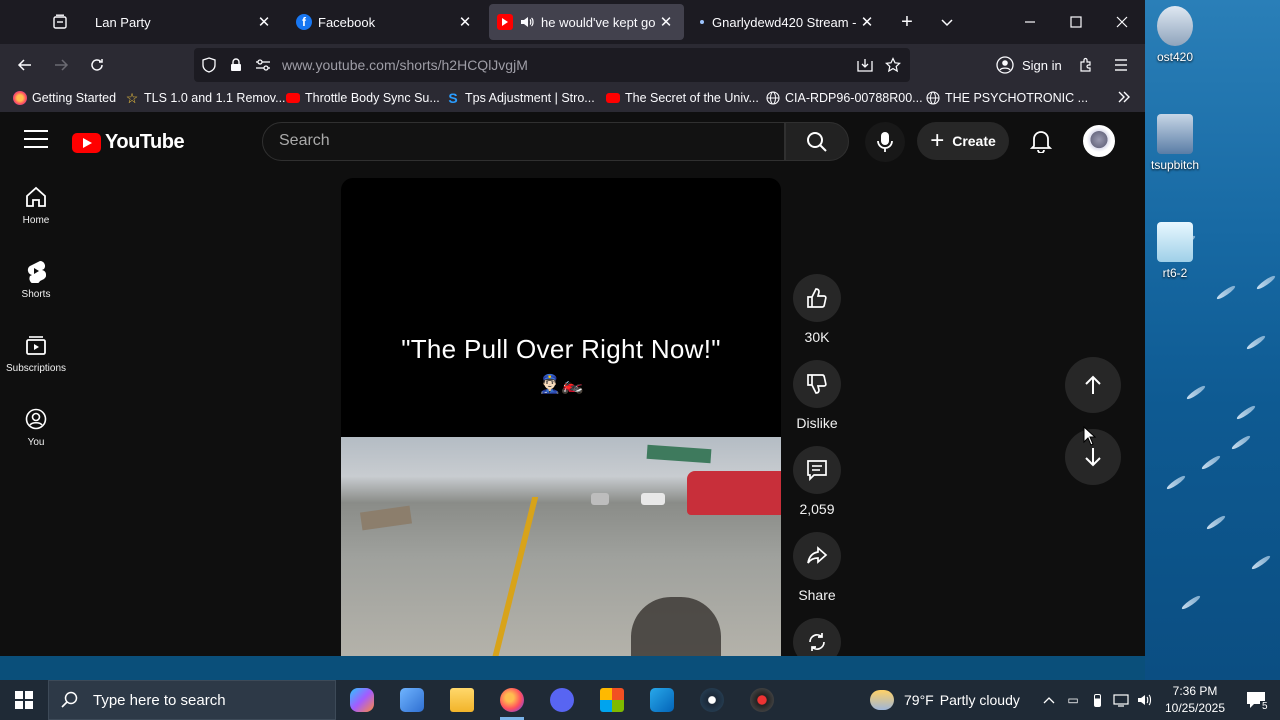 The image size is (1280, 720). I want to click on guide-item-shorts: Shorts, so click(36, 279).